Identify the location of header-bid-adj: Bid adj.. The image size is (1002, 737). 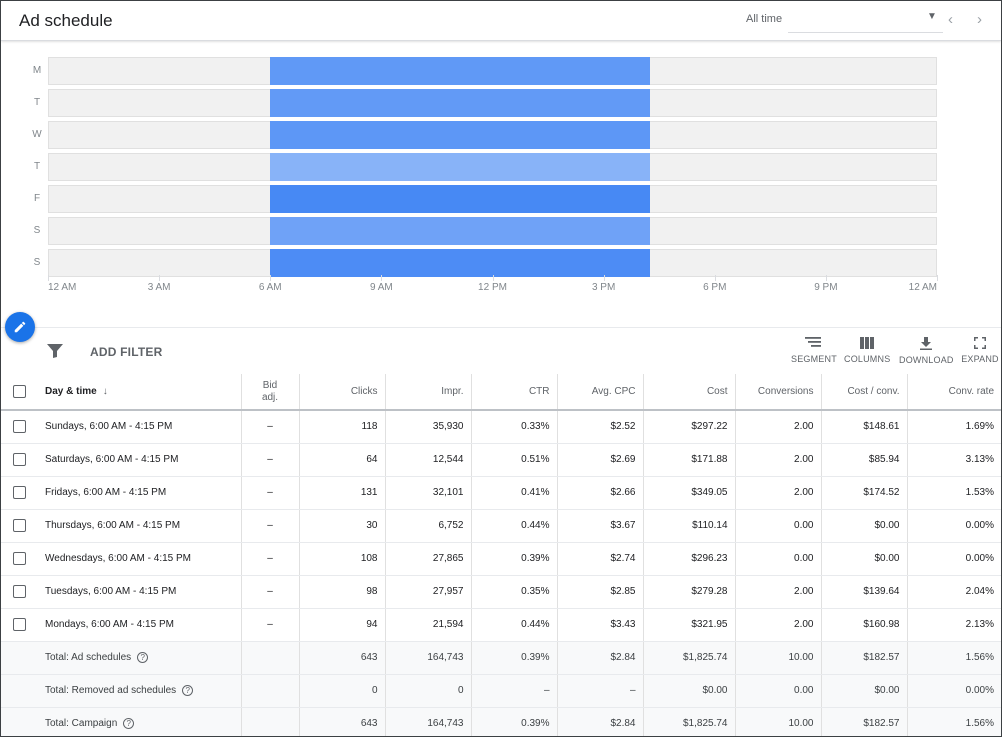
(270, 392).